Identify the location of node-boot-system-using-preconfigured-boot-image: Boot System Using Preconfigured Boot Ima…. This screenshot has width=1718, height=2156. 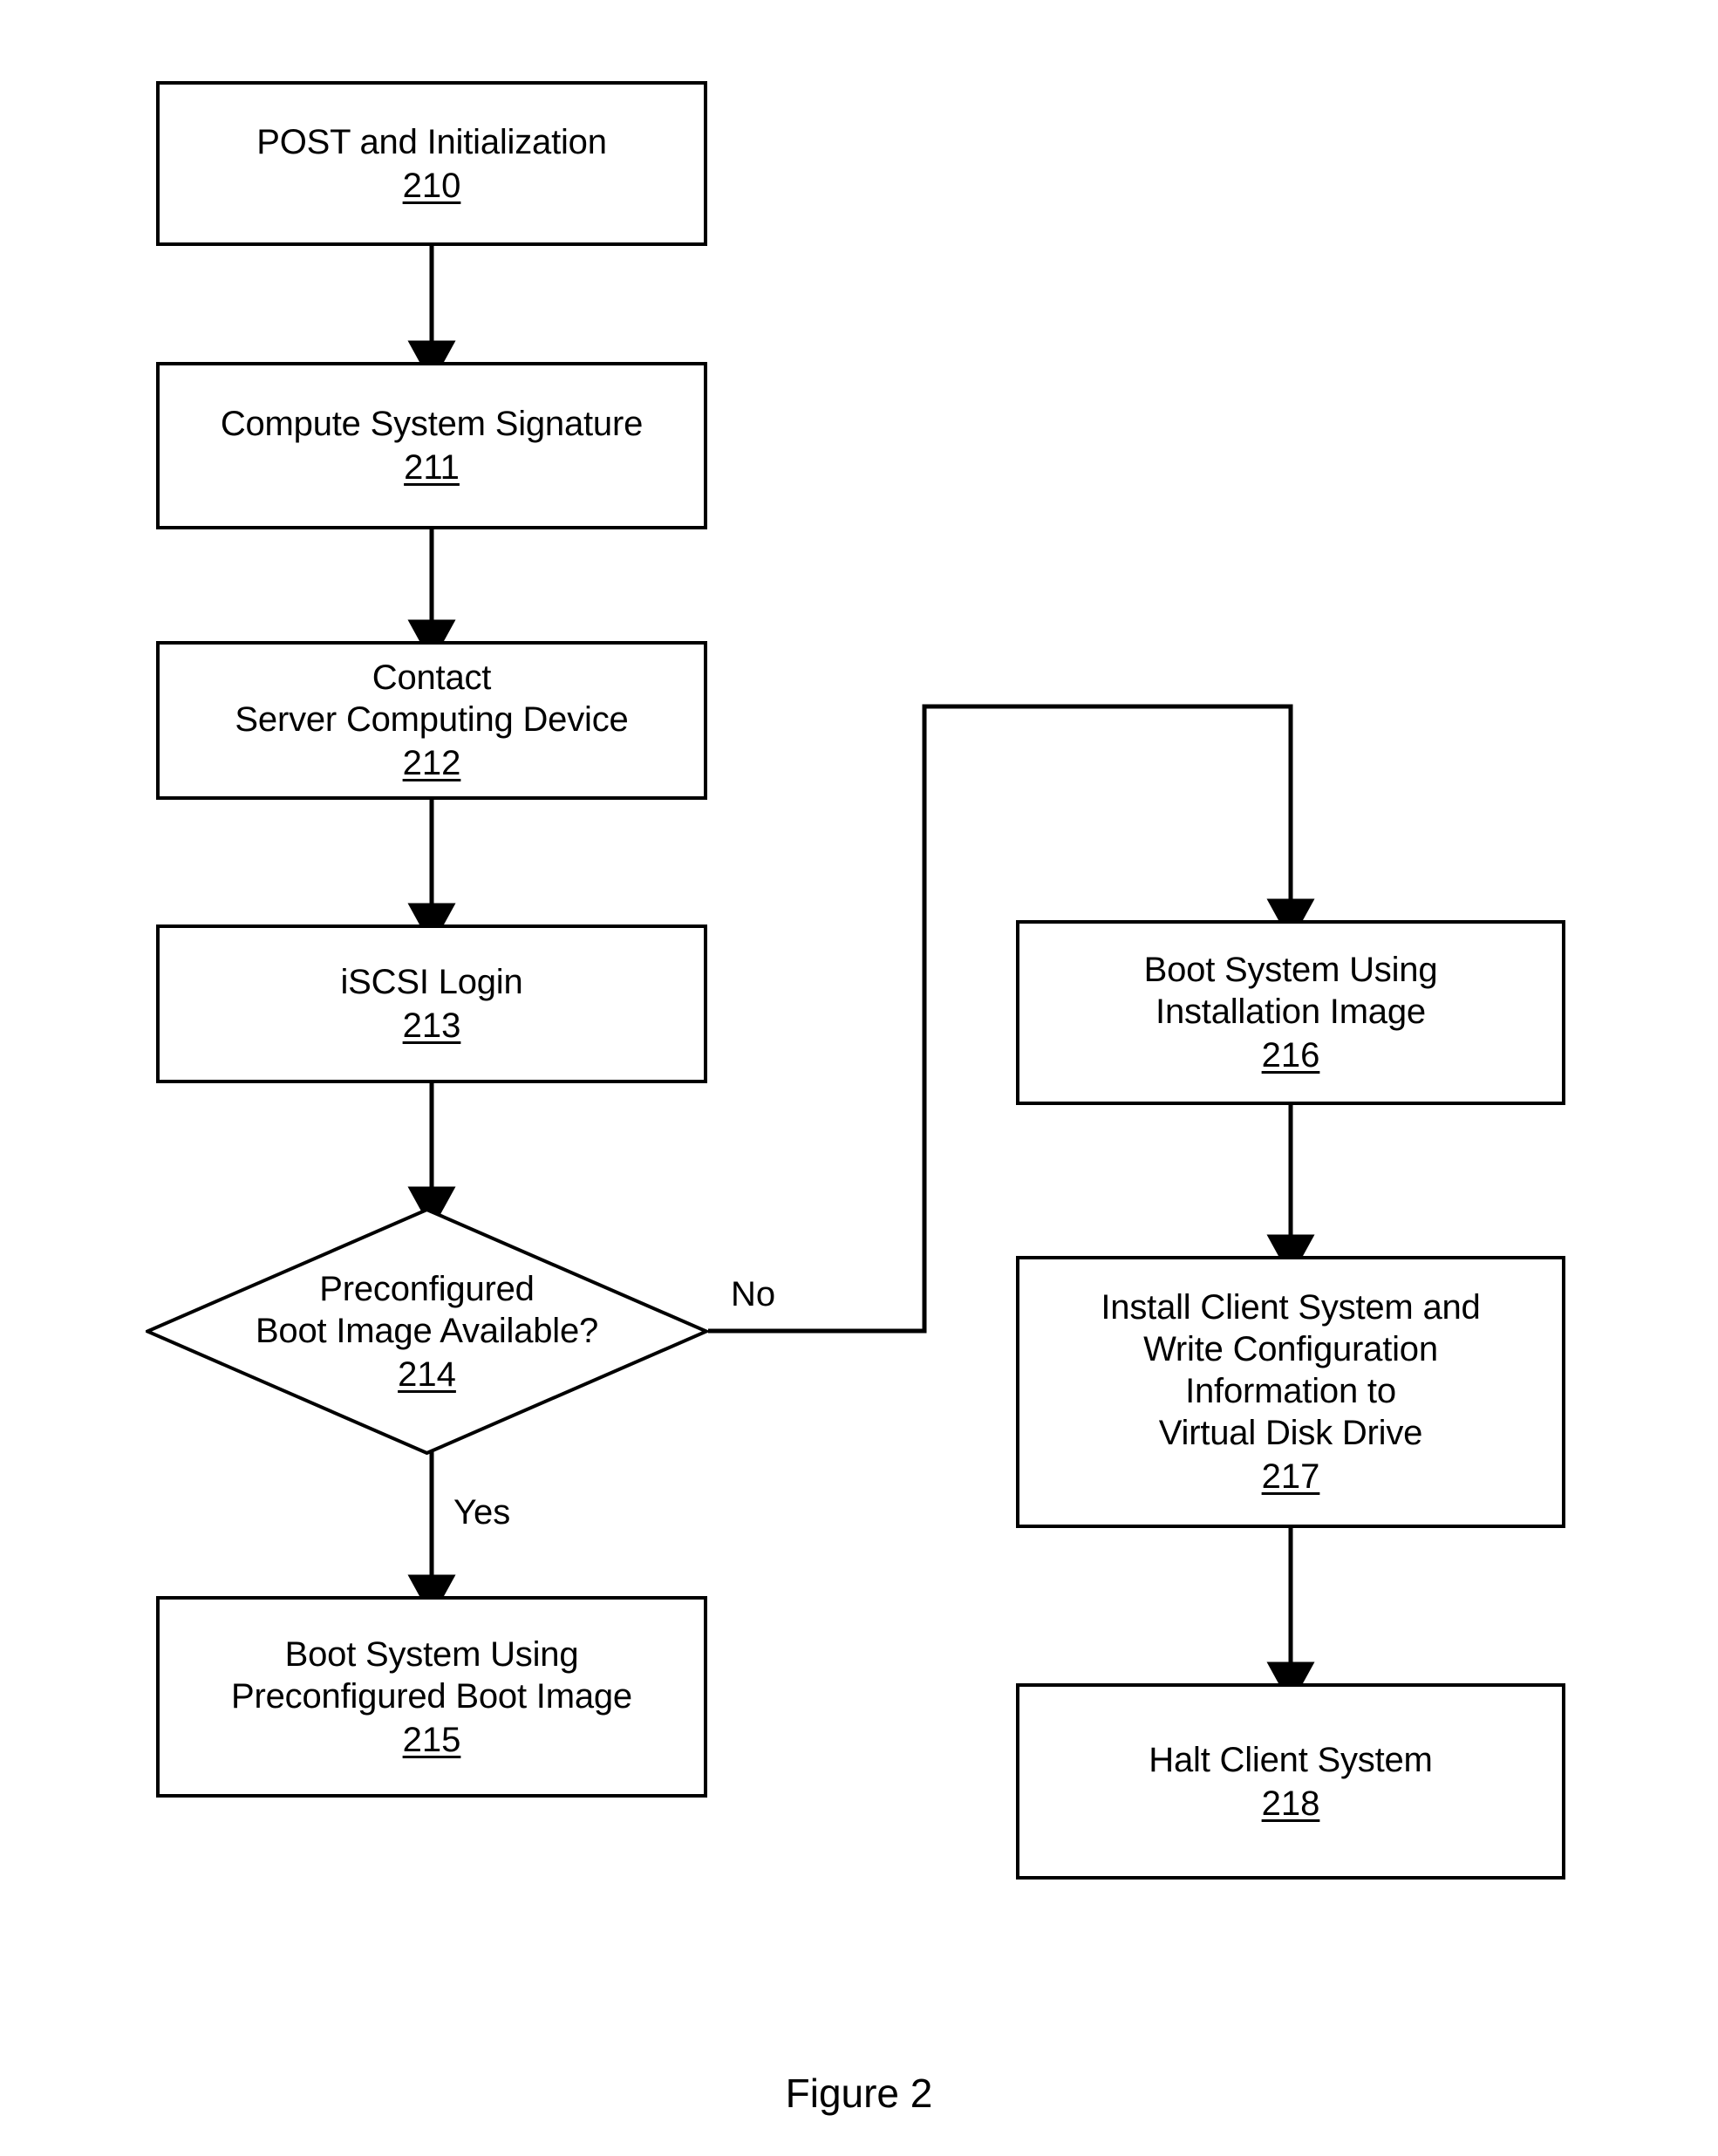
(431, 1697).